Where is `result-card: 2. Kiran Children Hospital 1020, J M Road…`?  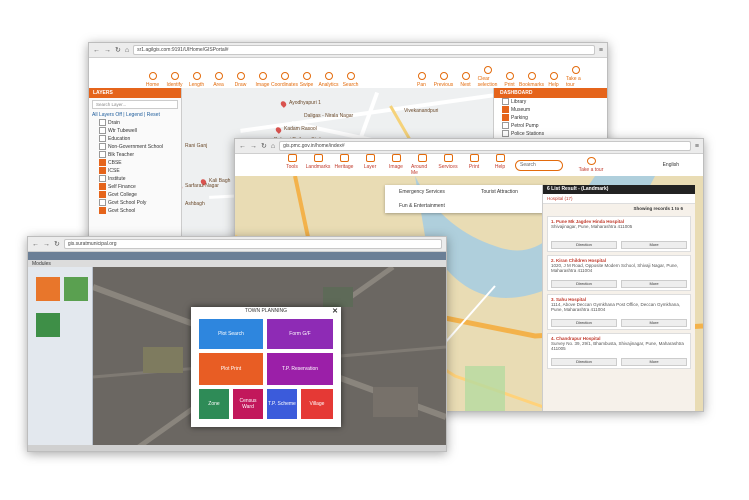
result-card: 2. Kiran Children Hospital 1020, J M Road… is located at coordinates (619, 273).